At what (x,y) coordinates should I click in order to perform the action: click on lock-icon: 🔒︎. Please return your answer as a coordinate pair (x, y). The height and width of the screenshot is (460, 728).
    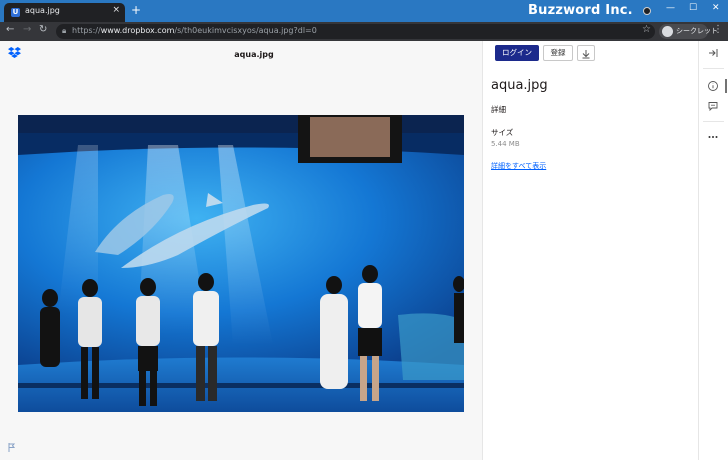
    Looking at the image, I should click on (64, 30).